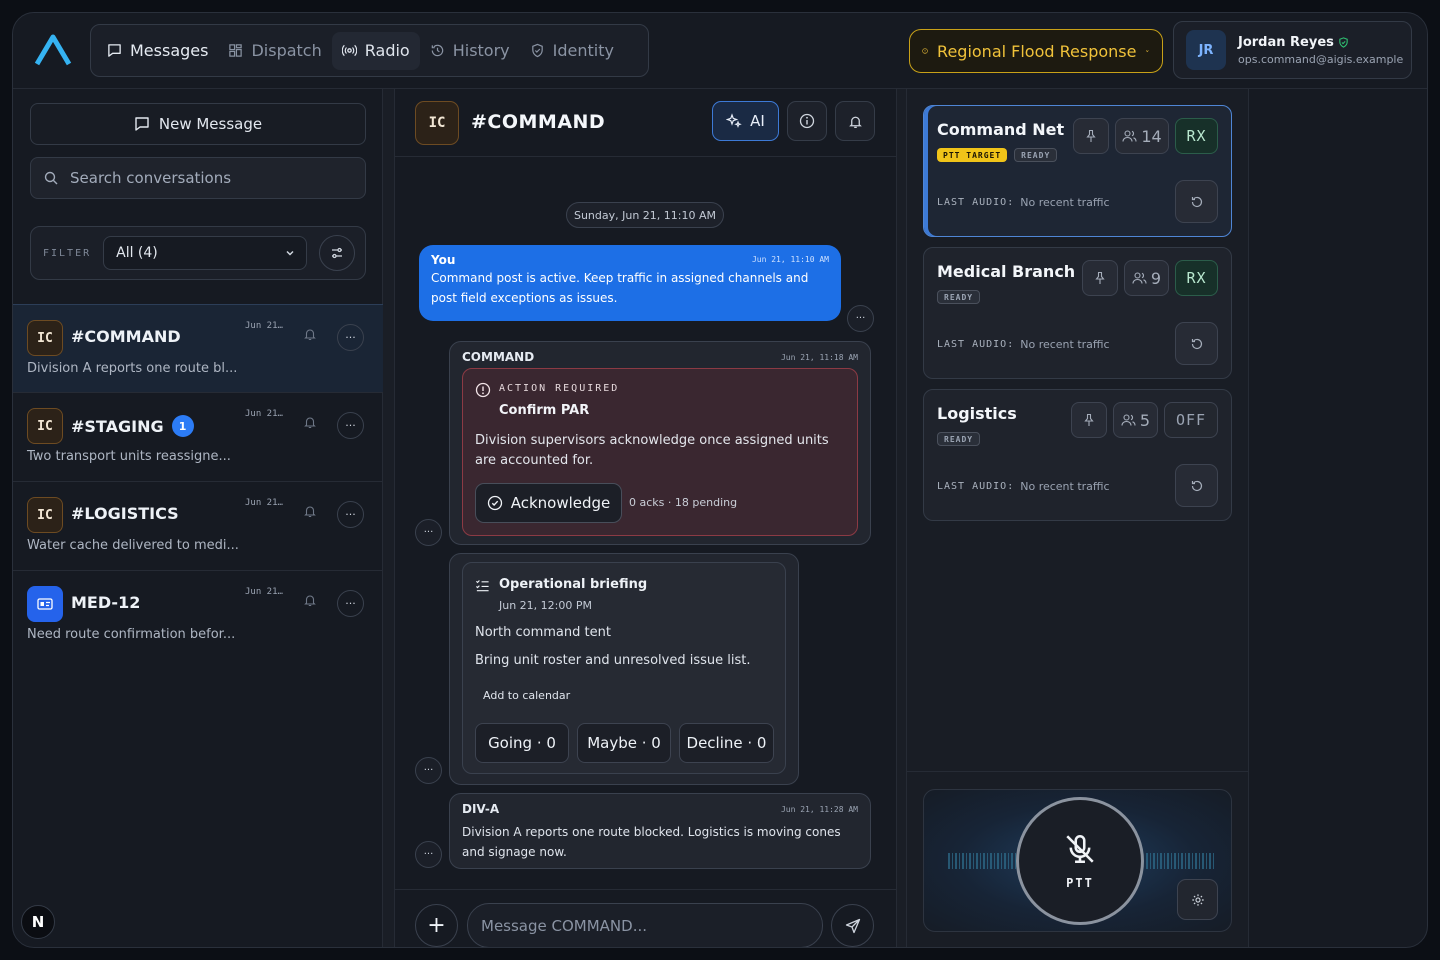 The image size is (1440, 960). I want to click on message-square-icon, so click(114, 50).